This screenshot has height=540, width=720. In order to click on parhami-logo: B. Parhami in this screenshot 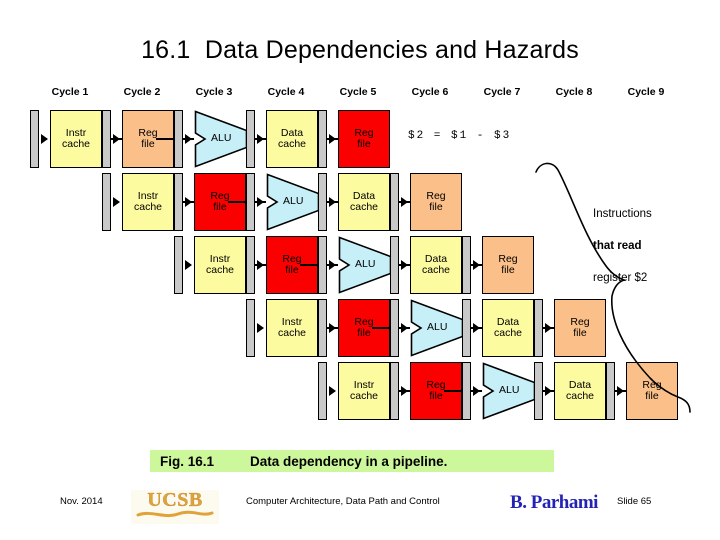, I will do `click(554, 503)`.